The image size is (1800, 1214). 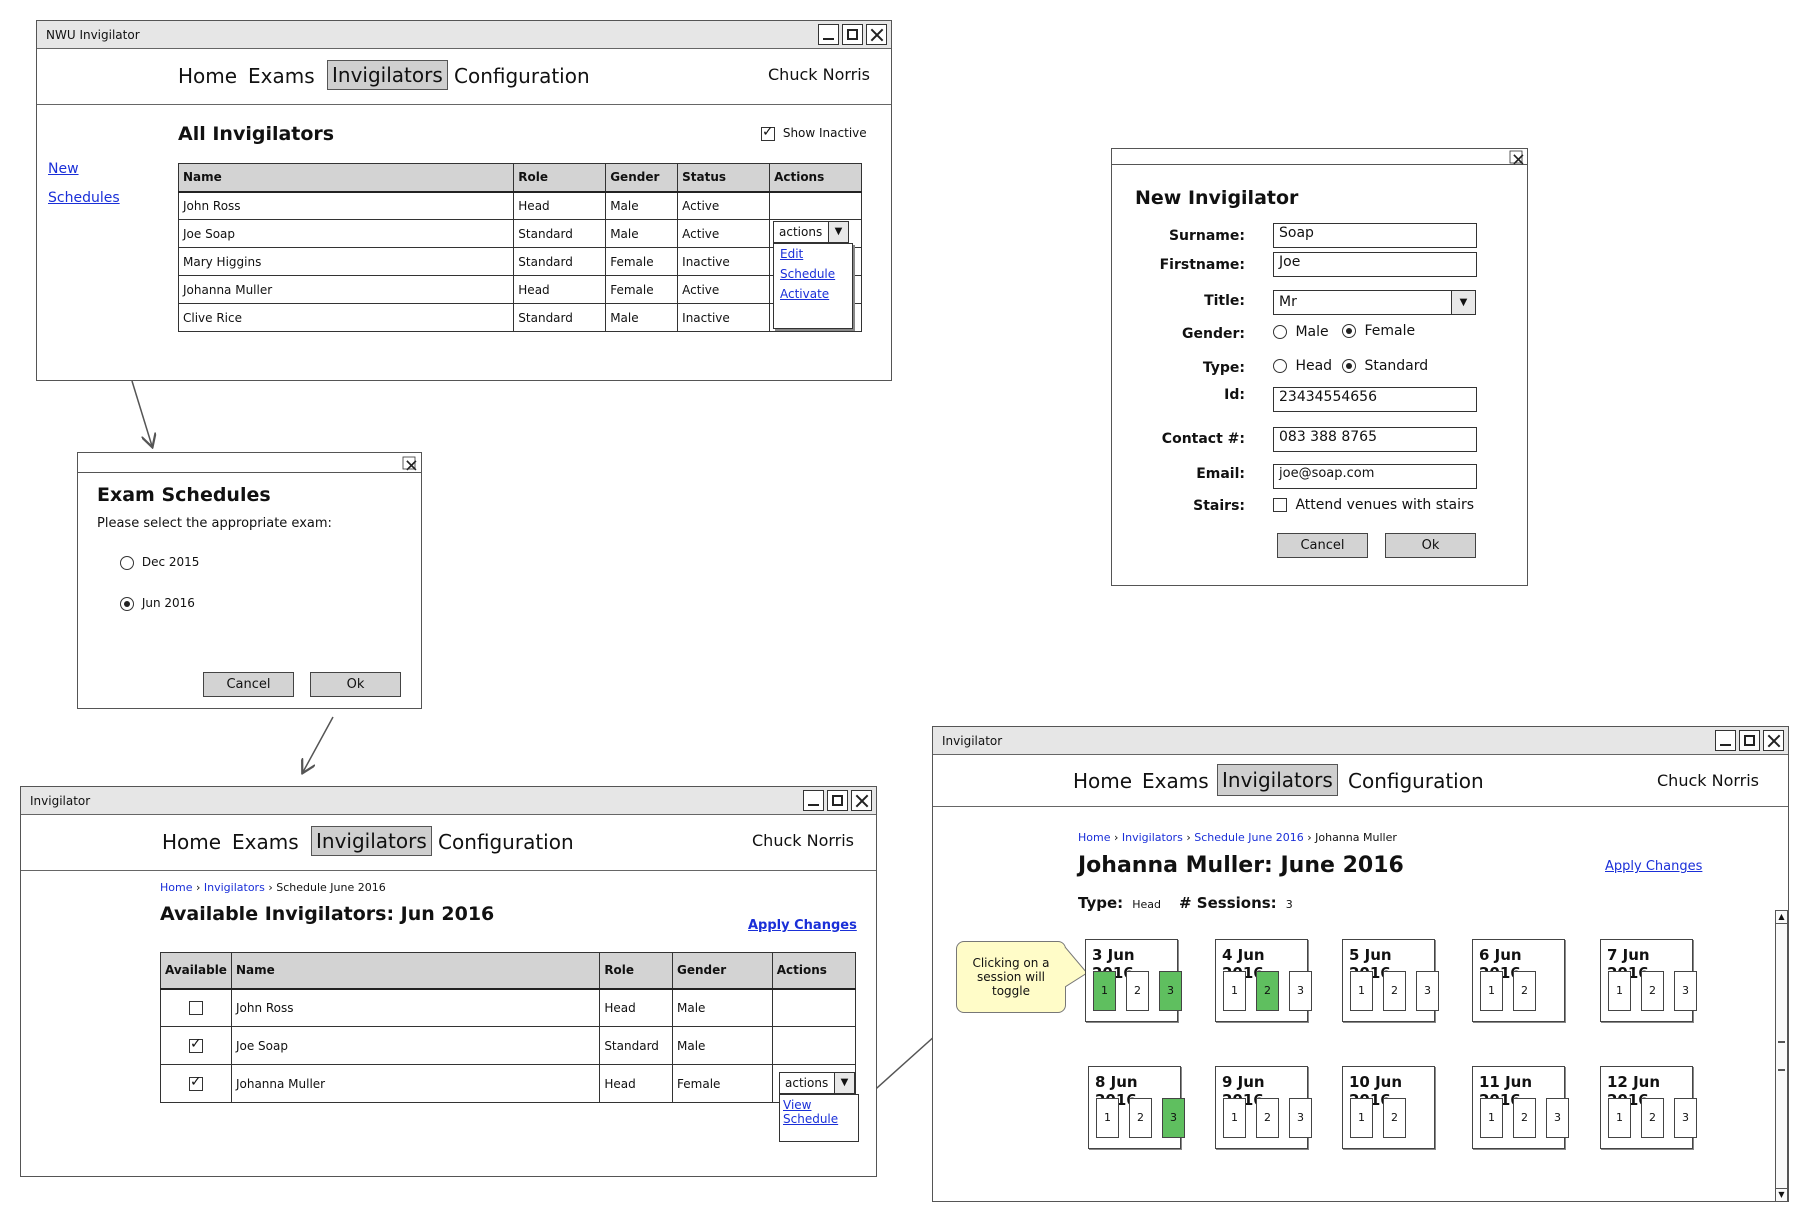 What do you see at coordinates (519, 317) in the screenshot?
I see `table-row: Clive Rice Standard Male Inactive` at bounding box center [519, 317].